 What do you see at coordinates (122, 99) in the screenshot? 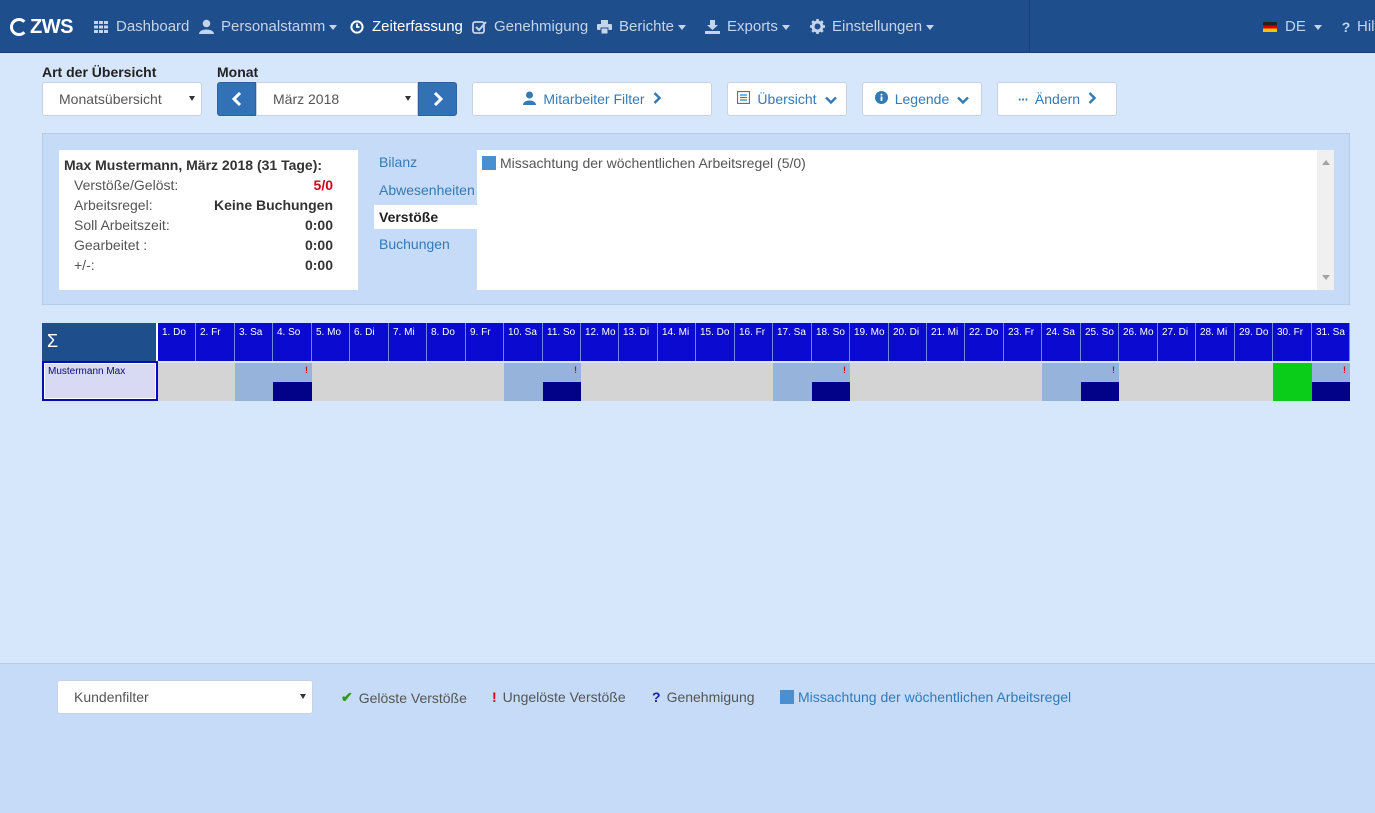
I see `overview-type-select: Monatsübersicht` at bounding box center [122, 99].